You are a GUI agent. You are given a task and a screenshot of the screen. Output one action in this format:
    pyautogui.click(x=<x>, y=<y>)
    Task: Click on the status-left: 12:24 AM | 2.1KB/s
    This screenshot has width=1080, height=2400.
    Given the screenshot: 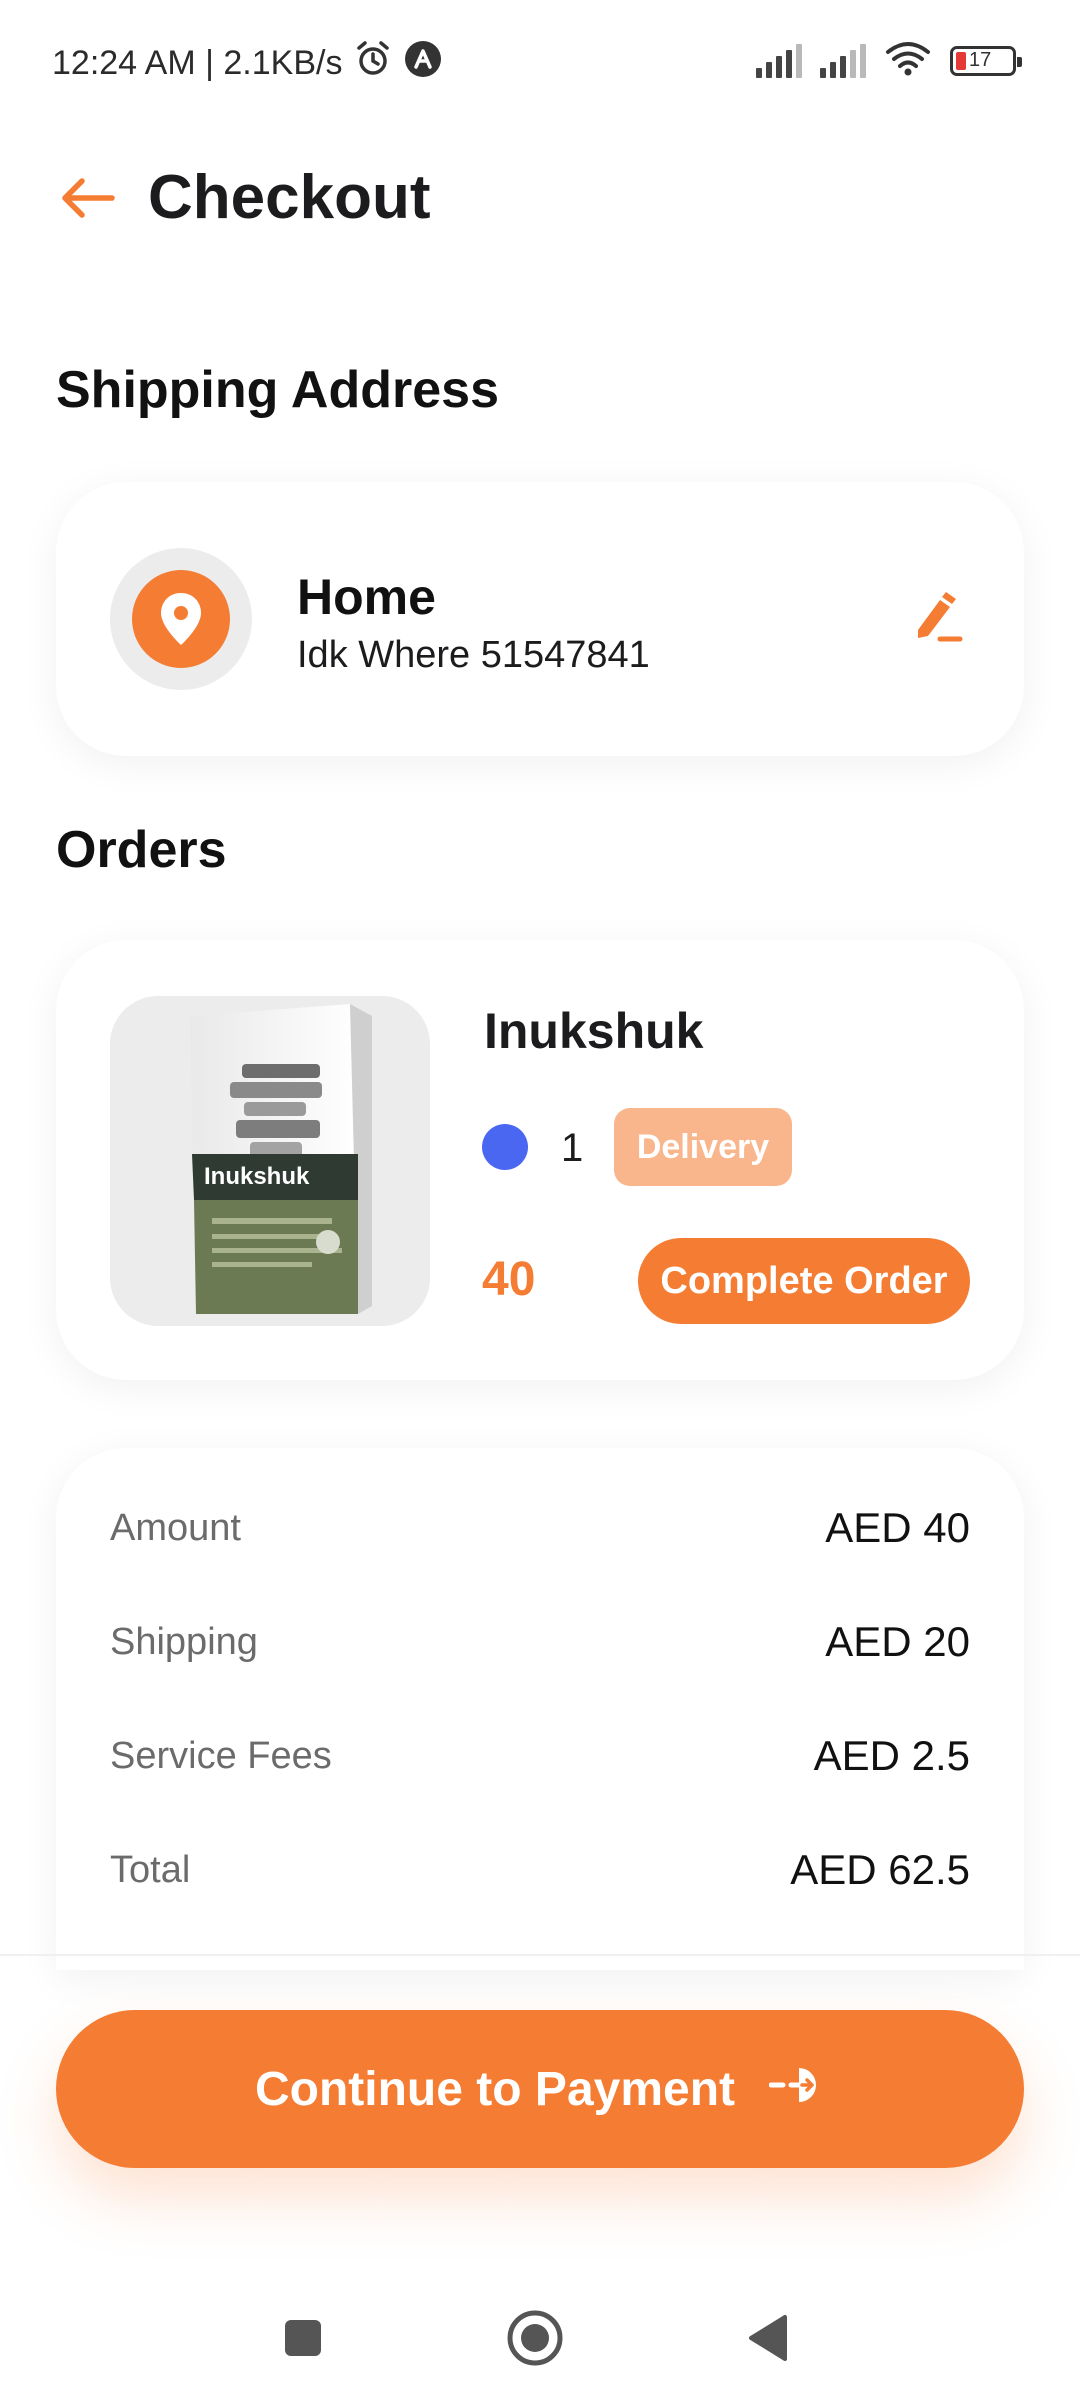 What is the action you would take?
    pyautogui.click(x=247, y=63)
    